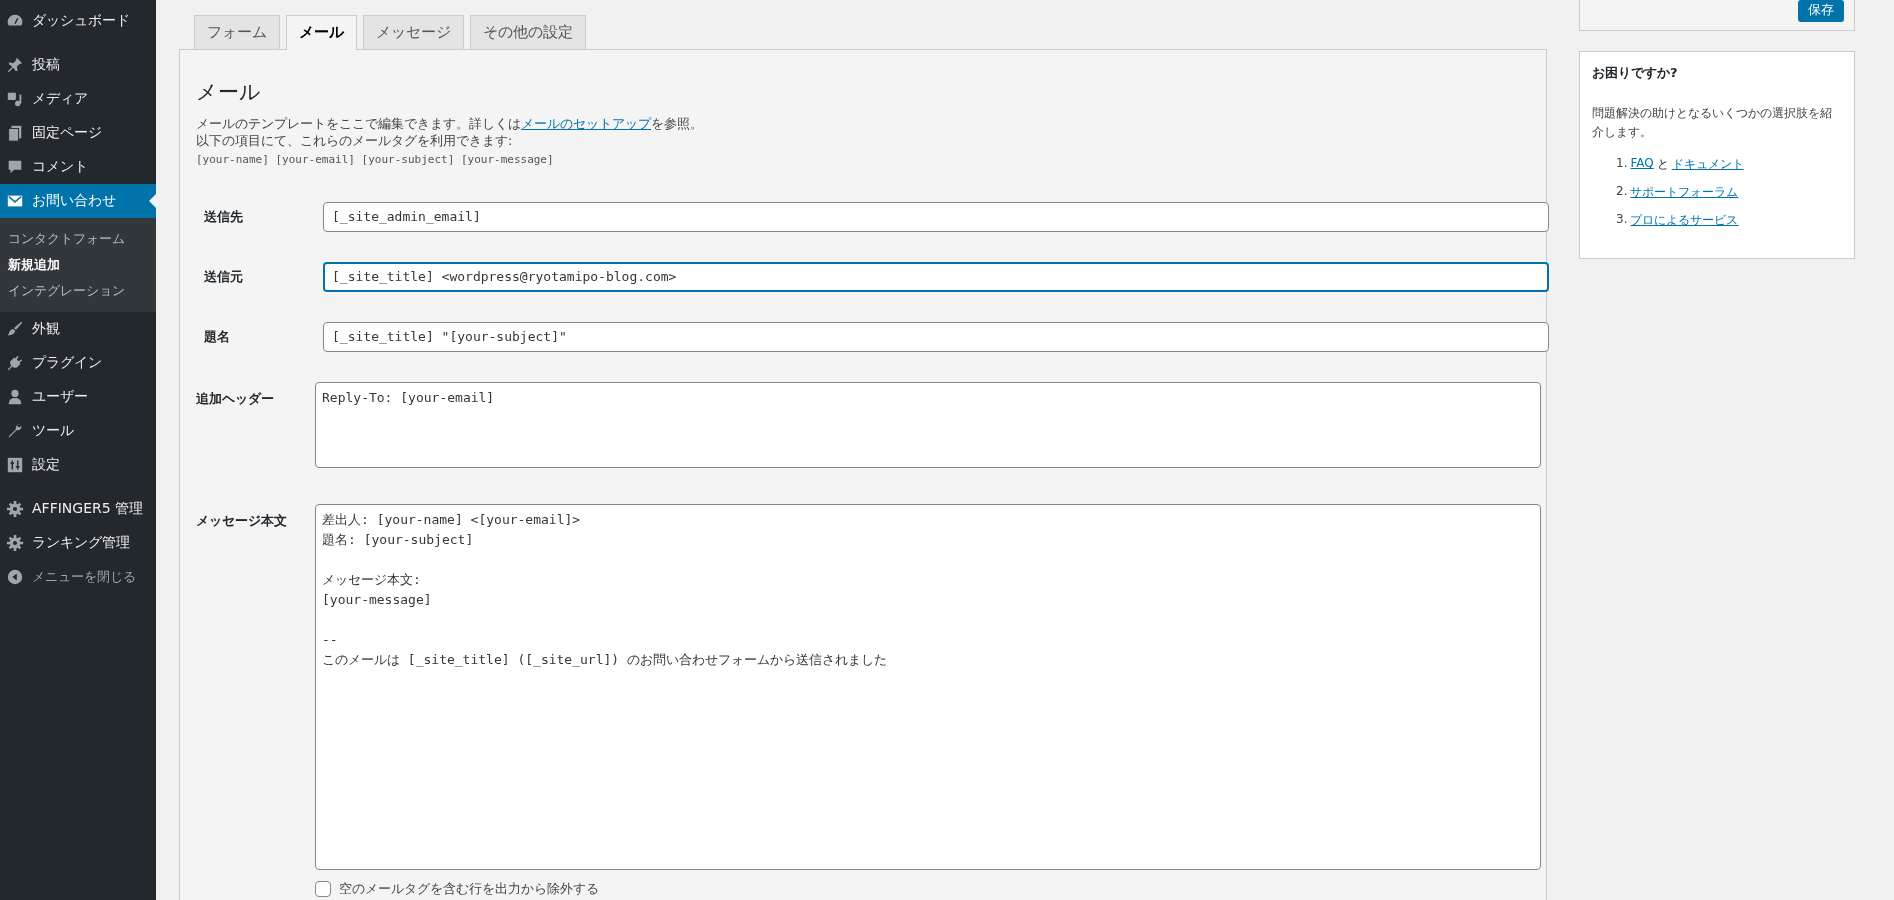 The height and width of the screenshot is (900, 1894). Describe the element at coordinates (15, 577) in the screenshot. I see `collapse-icon` at that location.